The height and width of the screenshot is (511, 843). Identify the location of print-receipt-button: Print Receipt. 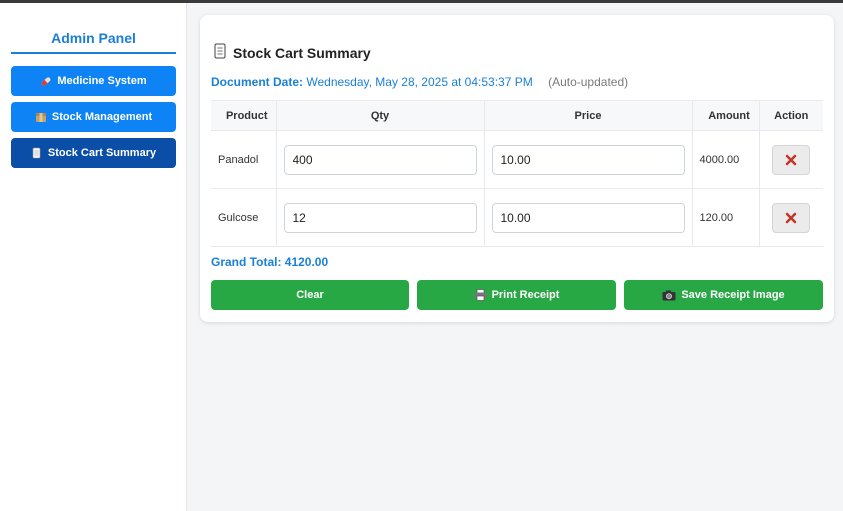
(516, 295).